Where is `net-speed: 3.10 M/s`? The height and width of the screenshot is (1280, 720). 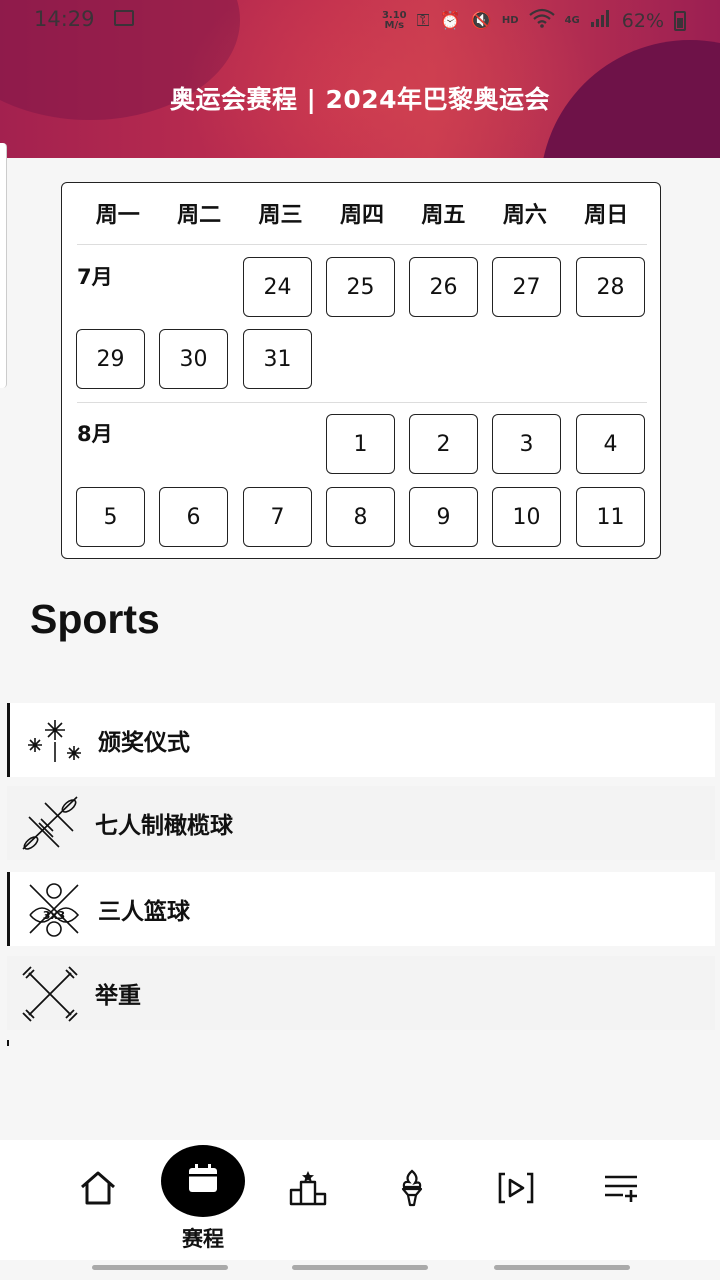 net-speed: 3.10 M/s is located at coordinates (394, 20).